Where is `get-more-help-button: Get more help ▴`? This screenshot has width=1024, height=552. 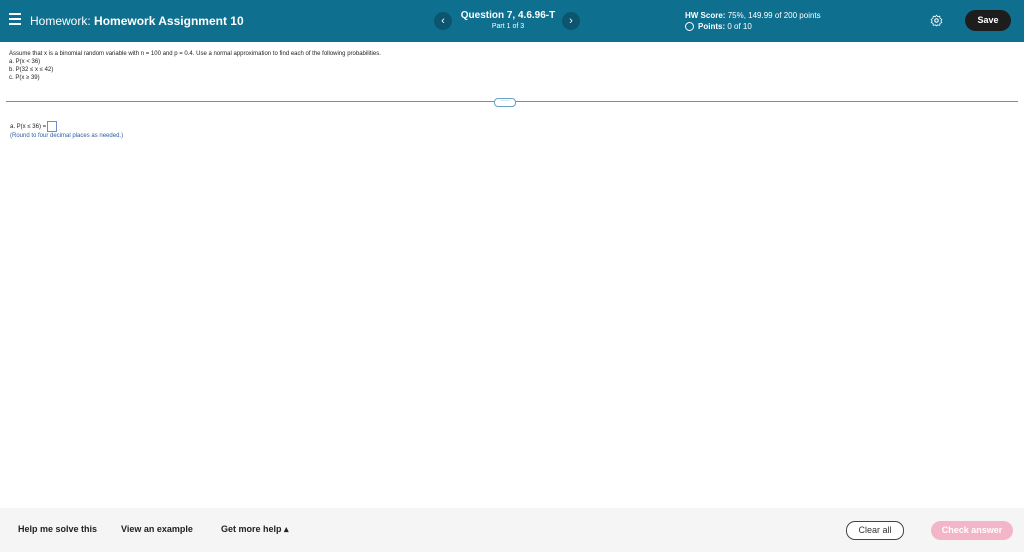 get-more-help-button: Get more help ▴ is located at coordinates (255, 529).